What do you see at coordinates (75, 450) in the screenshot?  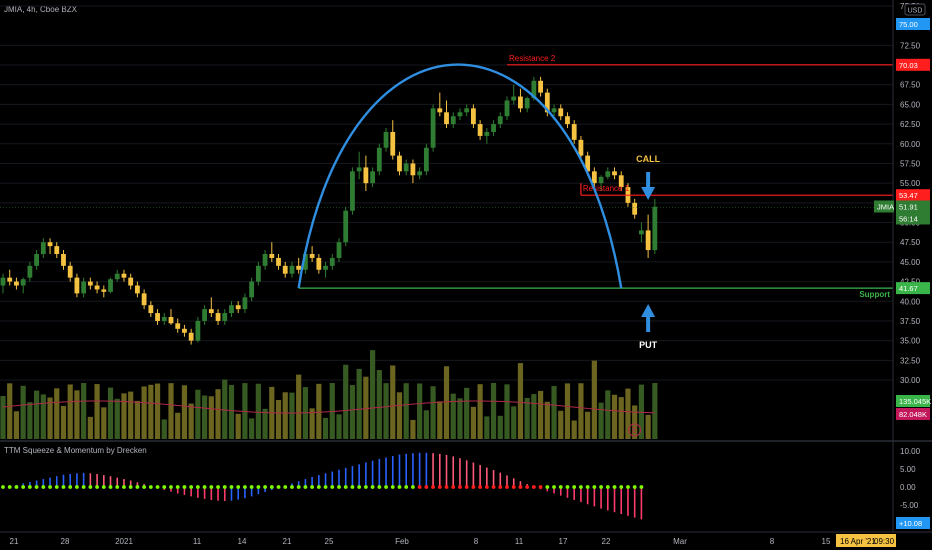 I see `indicator-title: TTM Squeeze & Momentum by Drecken` at bounding box center [75, 450].